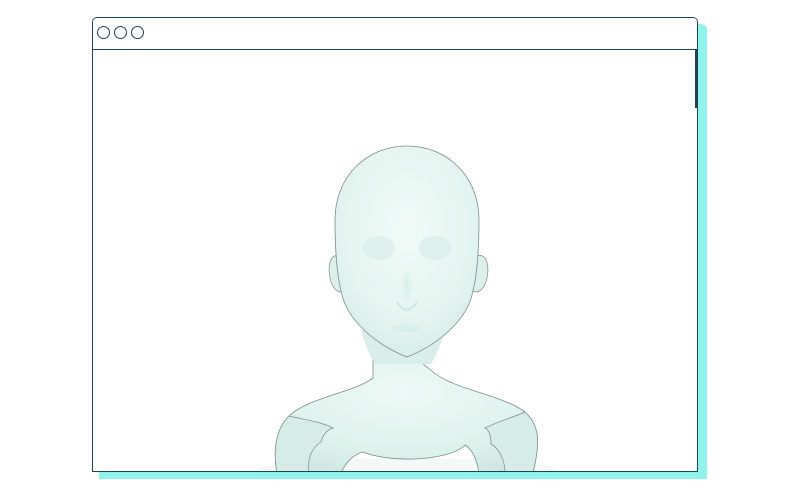 The height and width of the screenshot is (500, 800). What do you see at coordinates (379, 248) in the screenshot?
I see `left-eye-socket` at bounding box center [379, 248].